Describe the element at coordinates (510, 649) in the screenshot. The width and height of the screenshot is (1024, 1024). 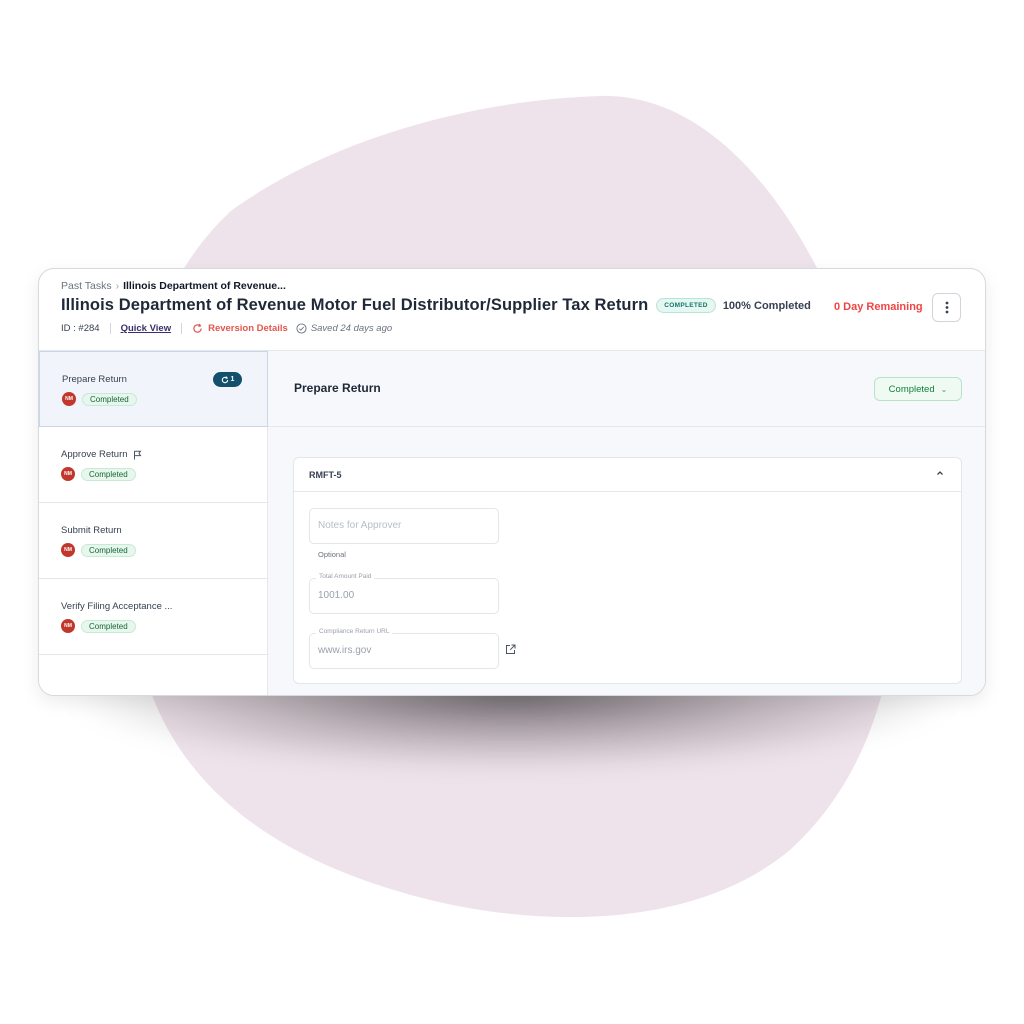
I see `external-link-icon` at that location.